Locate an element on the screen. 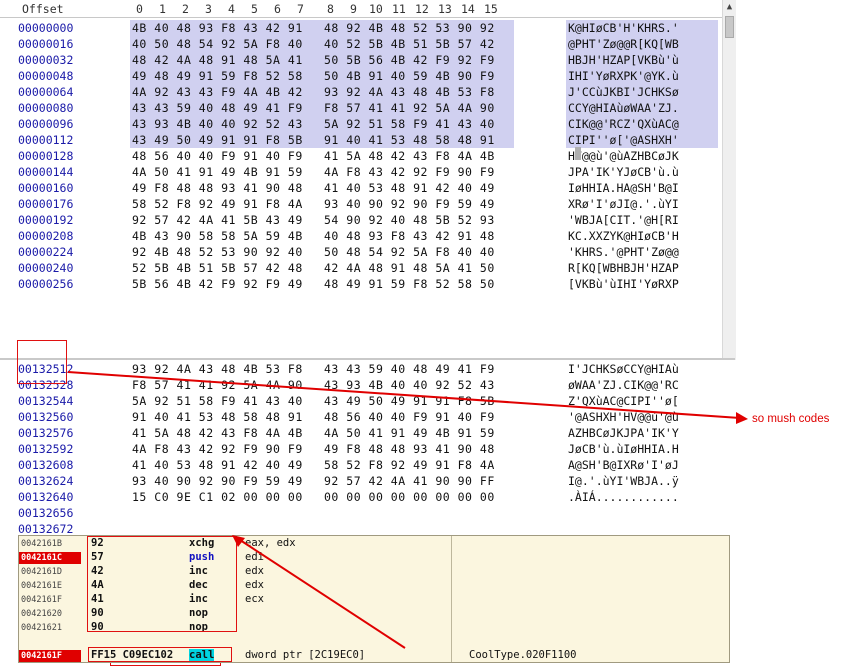  hex-bytes-left: 43 93 4B 40 40 92 52 43 is located at coordinates (217, 124).